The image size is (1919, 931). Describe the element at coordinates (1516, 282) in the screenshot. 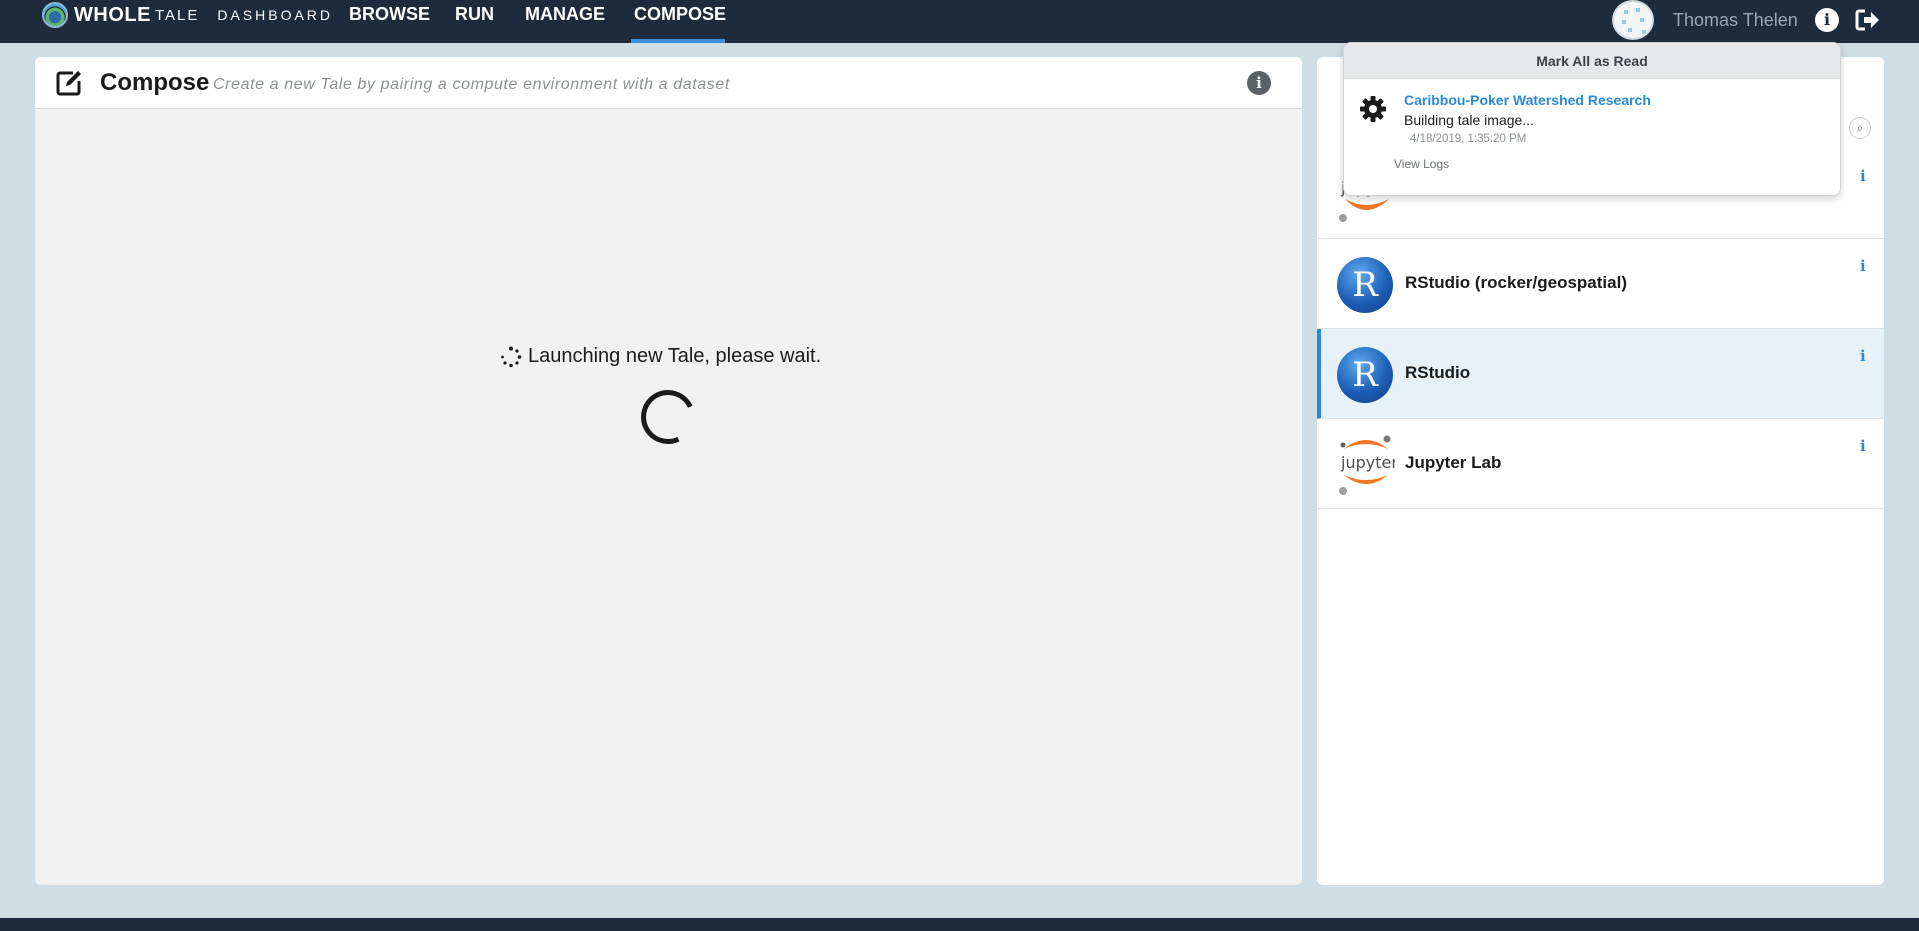

I see `environment-name: RStudio (rocker/geospatial)` at that location.